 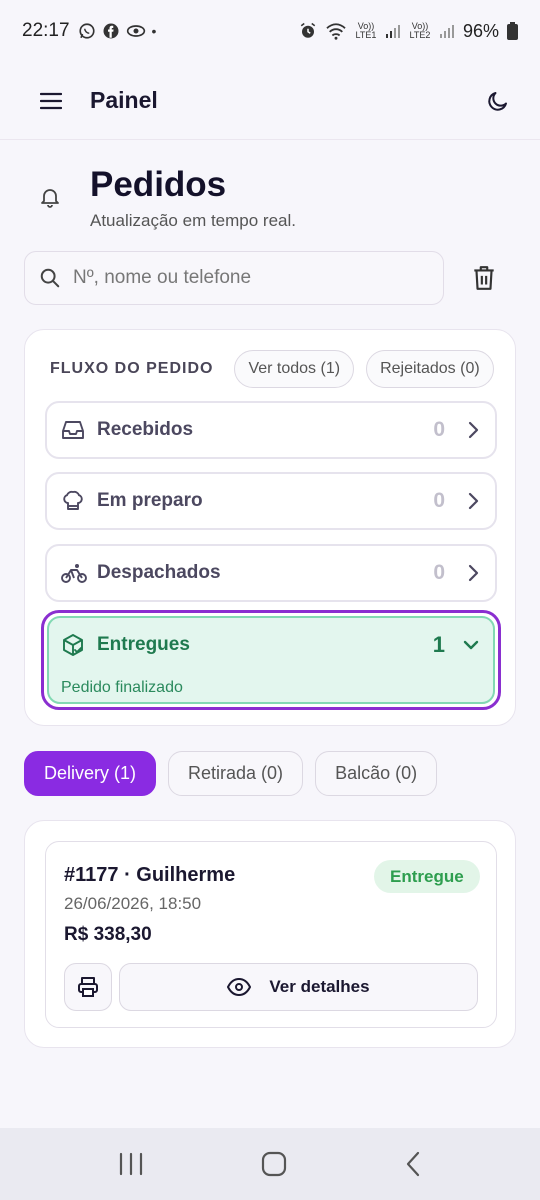 What do you see at coordinates (86, 31) in the screenshot?
I see `whatsapp-icon` at bounding box center [86, 31].